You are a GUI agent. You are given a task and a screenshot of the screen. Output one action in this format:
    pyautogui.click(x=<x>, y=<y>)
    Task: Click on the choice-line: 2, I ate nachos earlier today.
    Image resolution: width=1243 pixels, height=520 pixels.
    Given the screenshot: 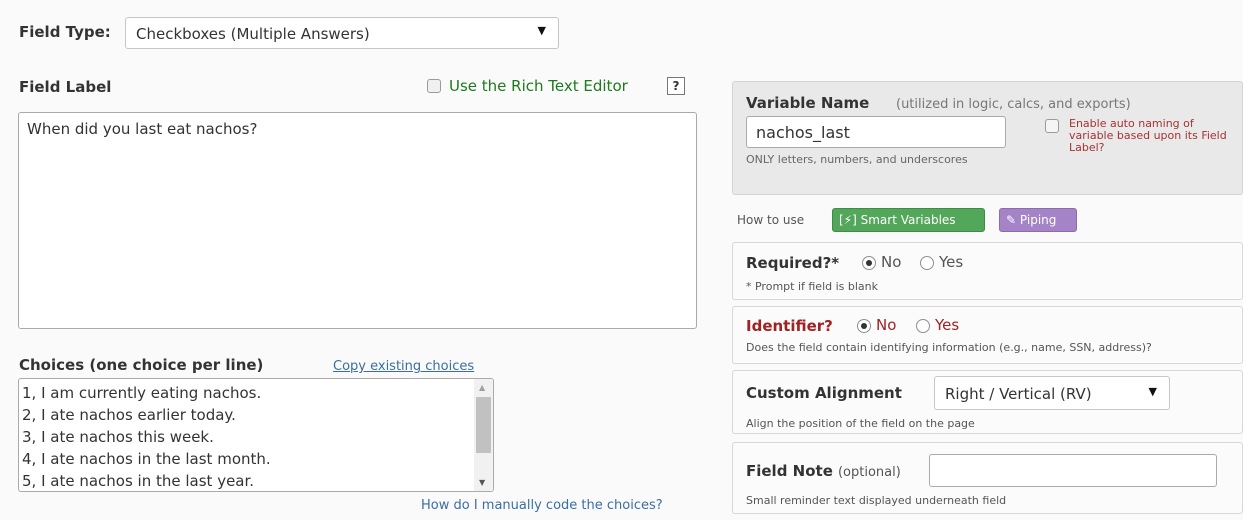 What is the action you would take?
    pyautogui.click(x=129, y=415)
    